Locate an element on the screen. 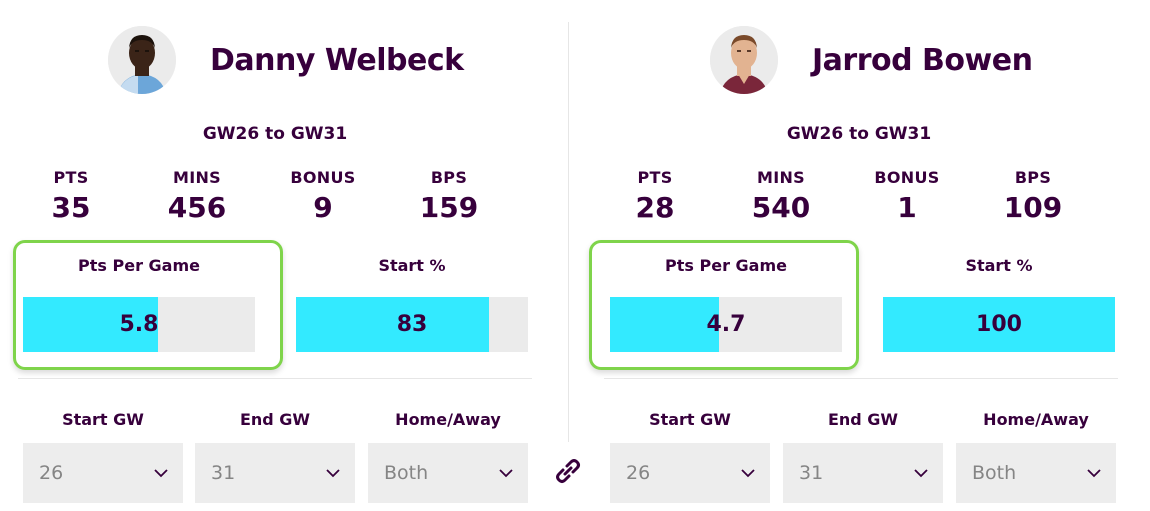 This screenshot has height=511, width=1150. player-header: Danny Welbeck is located at coordinates (286, 60).